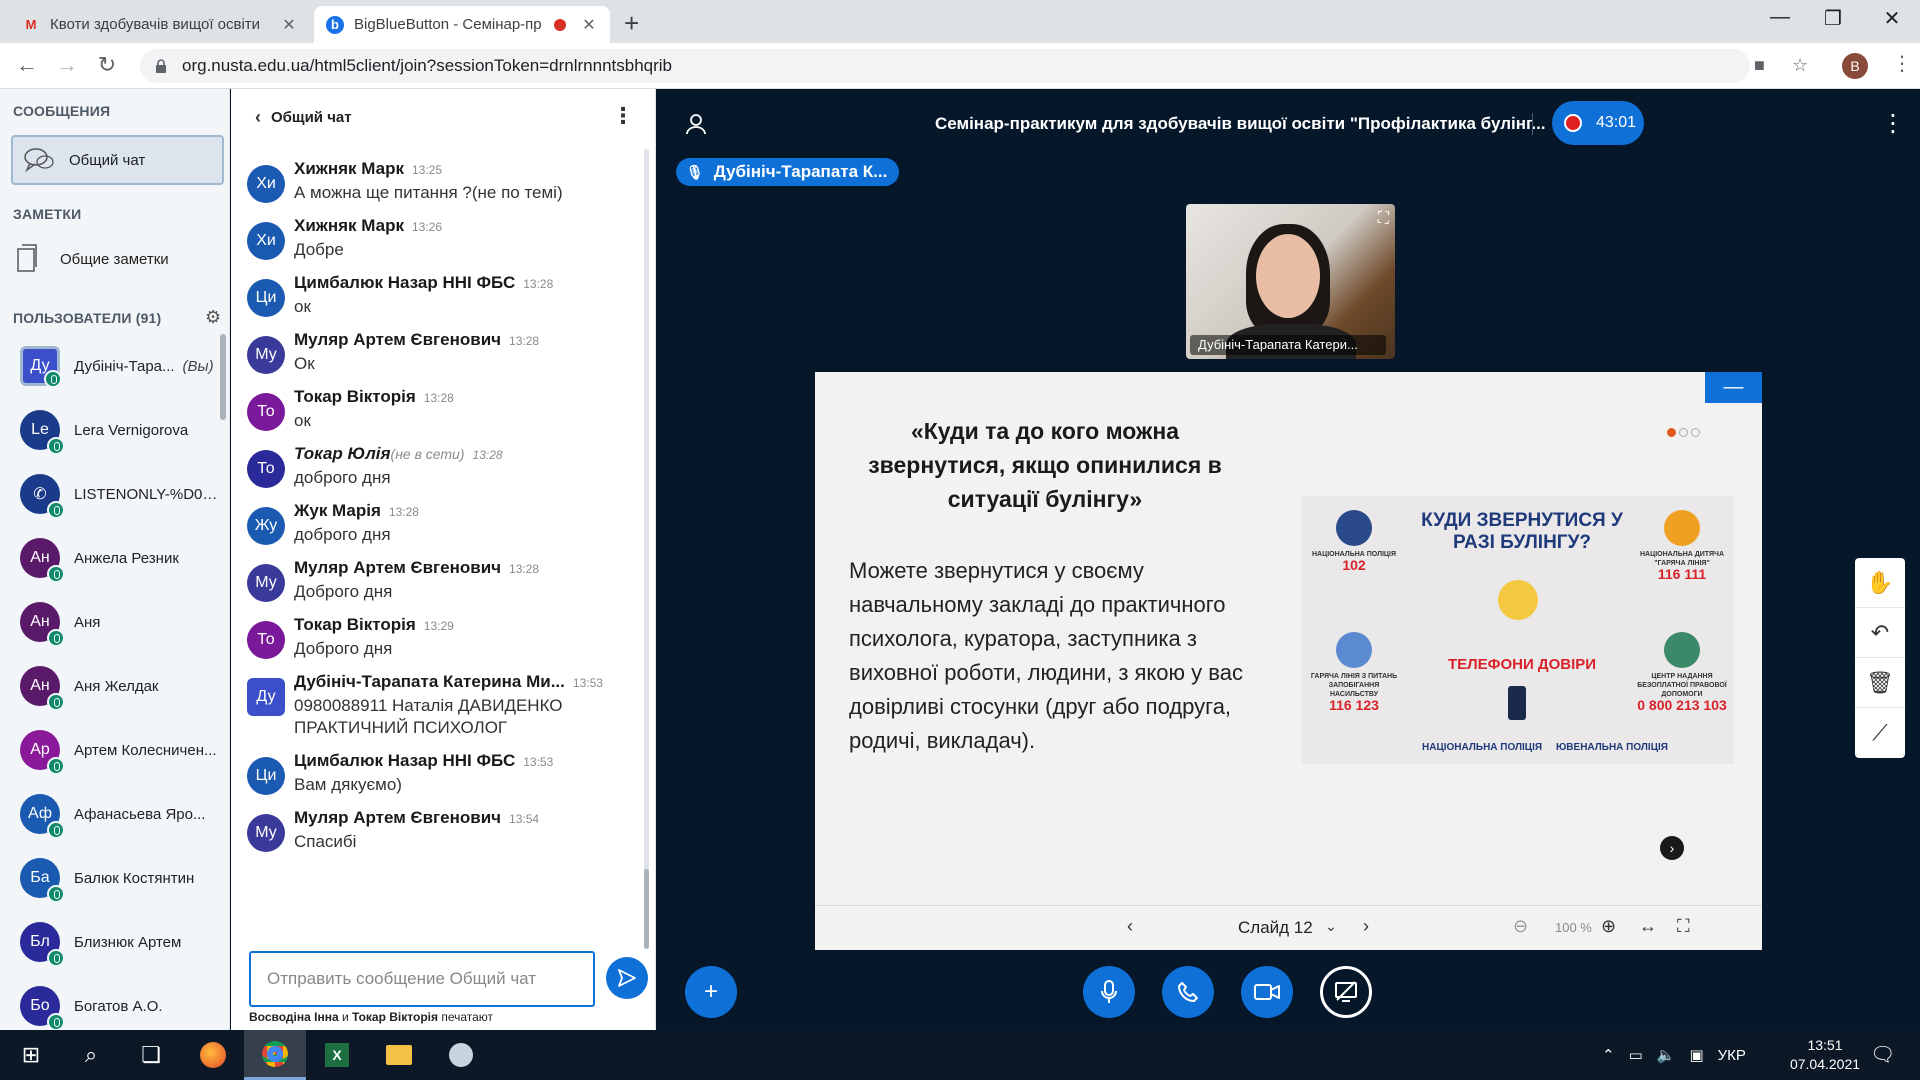  I want to click on public-chat-item: Общий чат, so click(117, 160).